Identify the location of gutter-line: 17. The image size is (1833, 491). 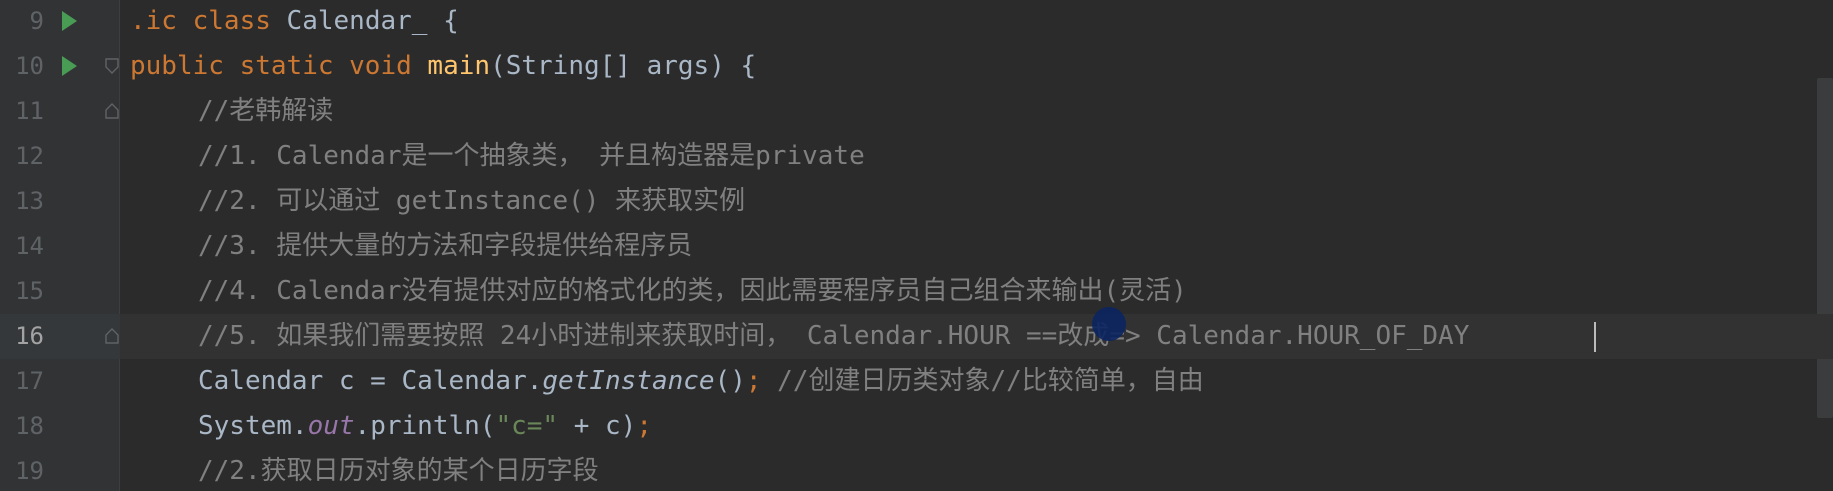
(60, 381).